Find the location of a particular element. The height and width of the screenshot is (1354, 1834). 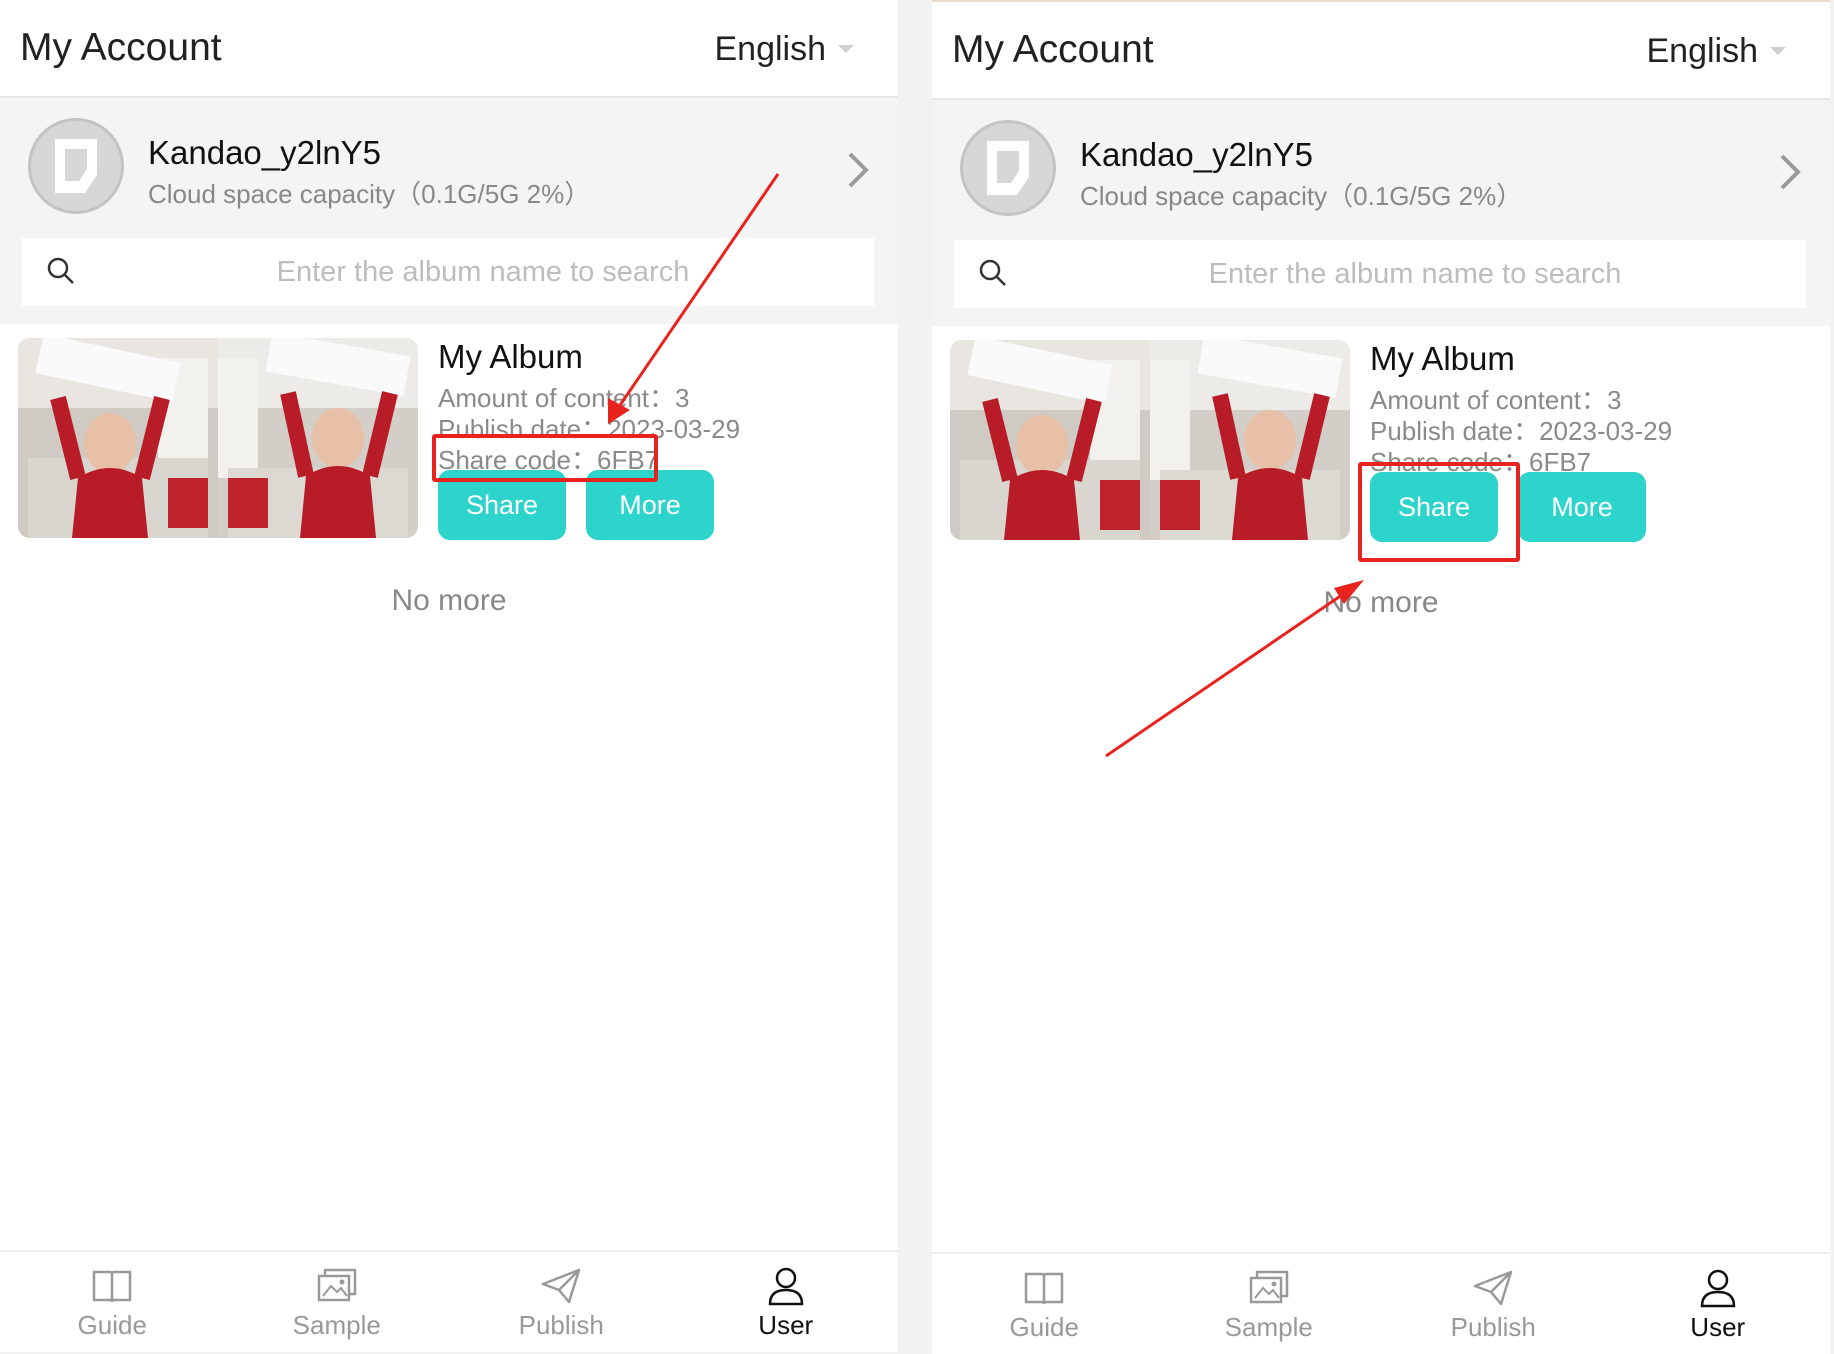

annotation-highlight-share-code is located at coordinates (545, 458).